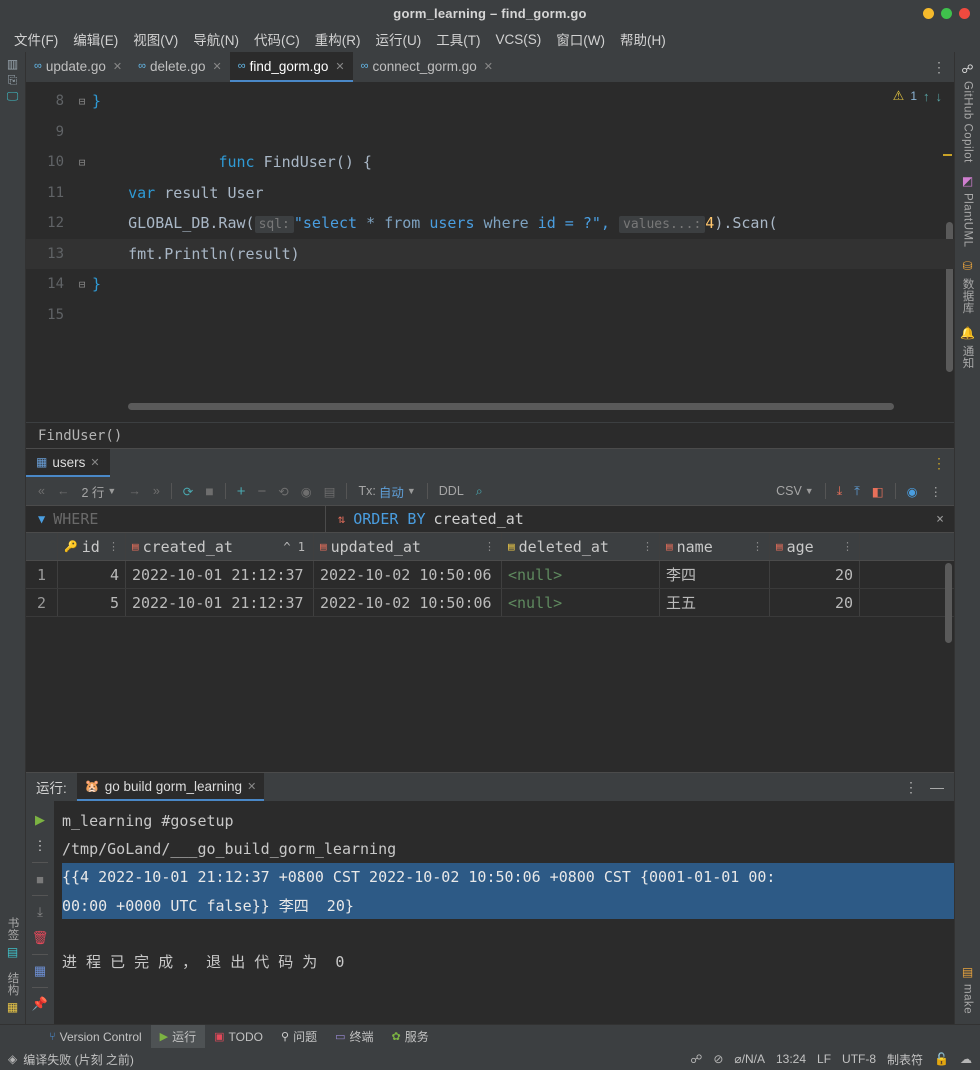  I want to click on menu-vcs: VCS(S), so click(519, 39).